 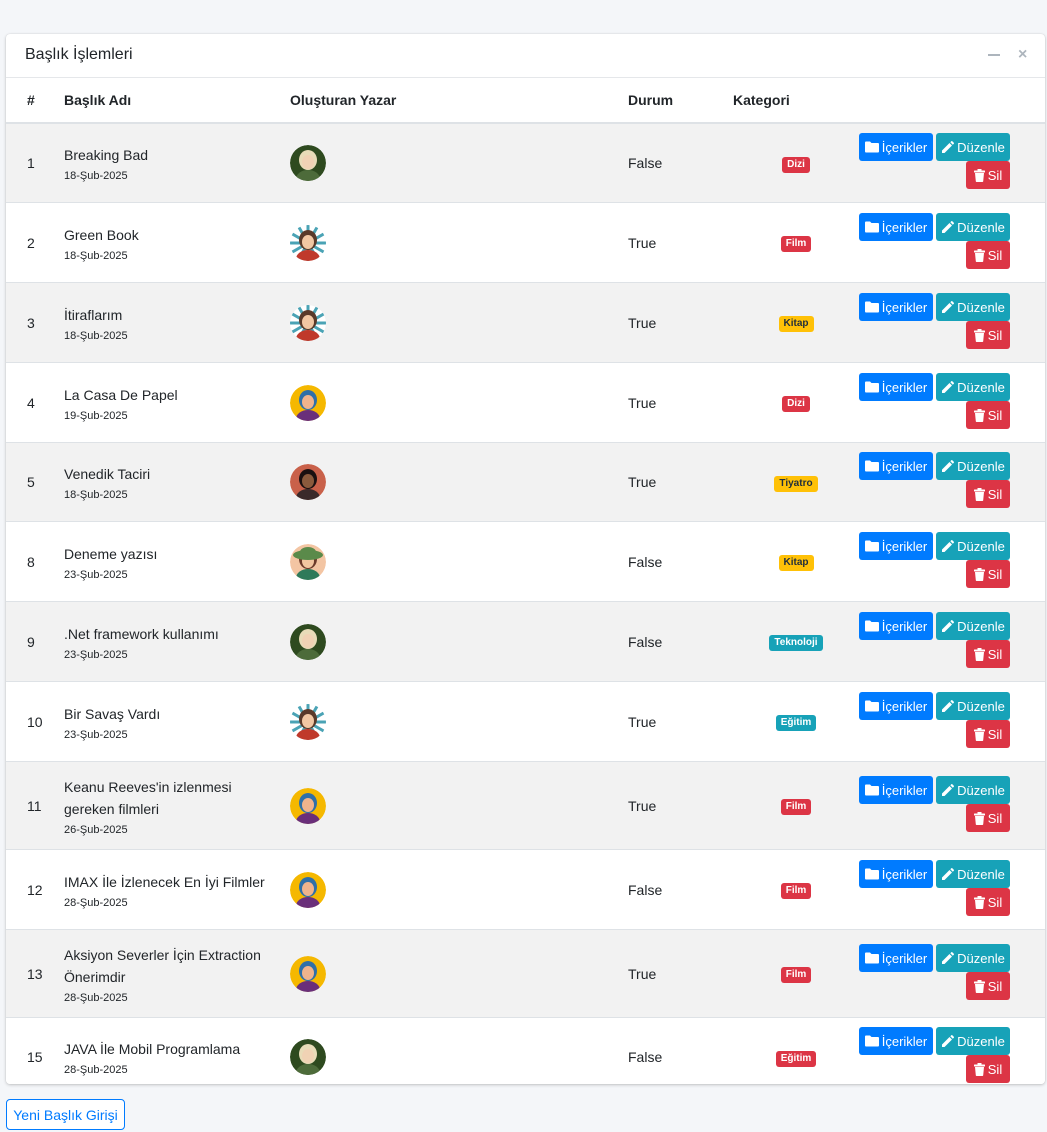 What do you see at coordinates (162, 954) in the screenshot?
I see `title-name: Aksiyon Severler İçin Extraction` at bounding box center [162, 954].